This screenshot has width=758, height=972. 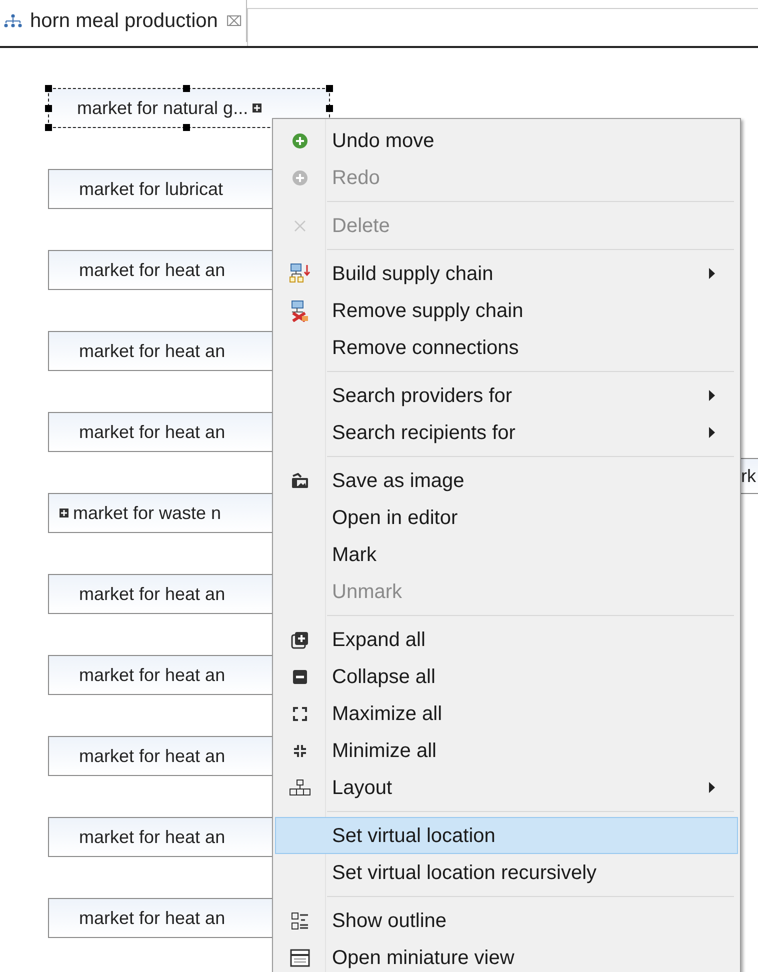 I want to click on menu-item: Open miniature view, so click(x=506, y=955).